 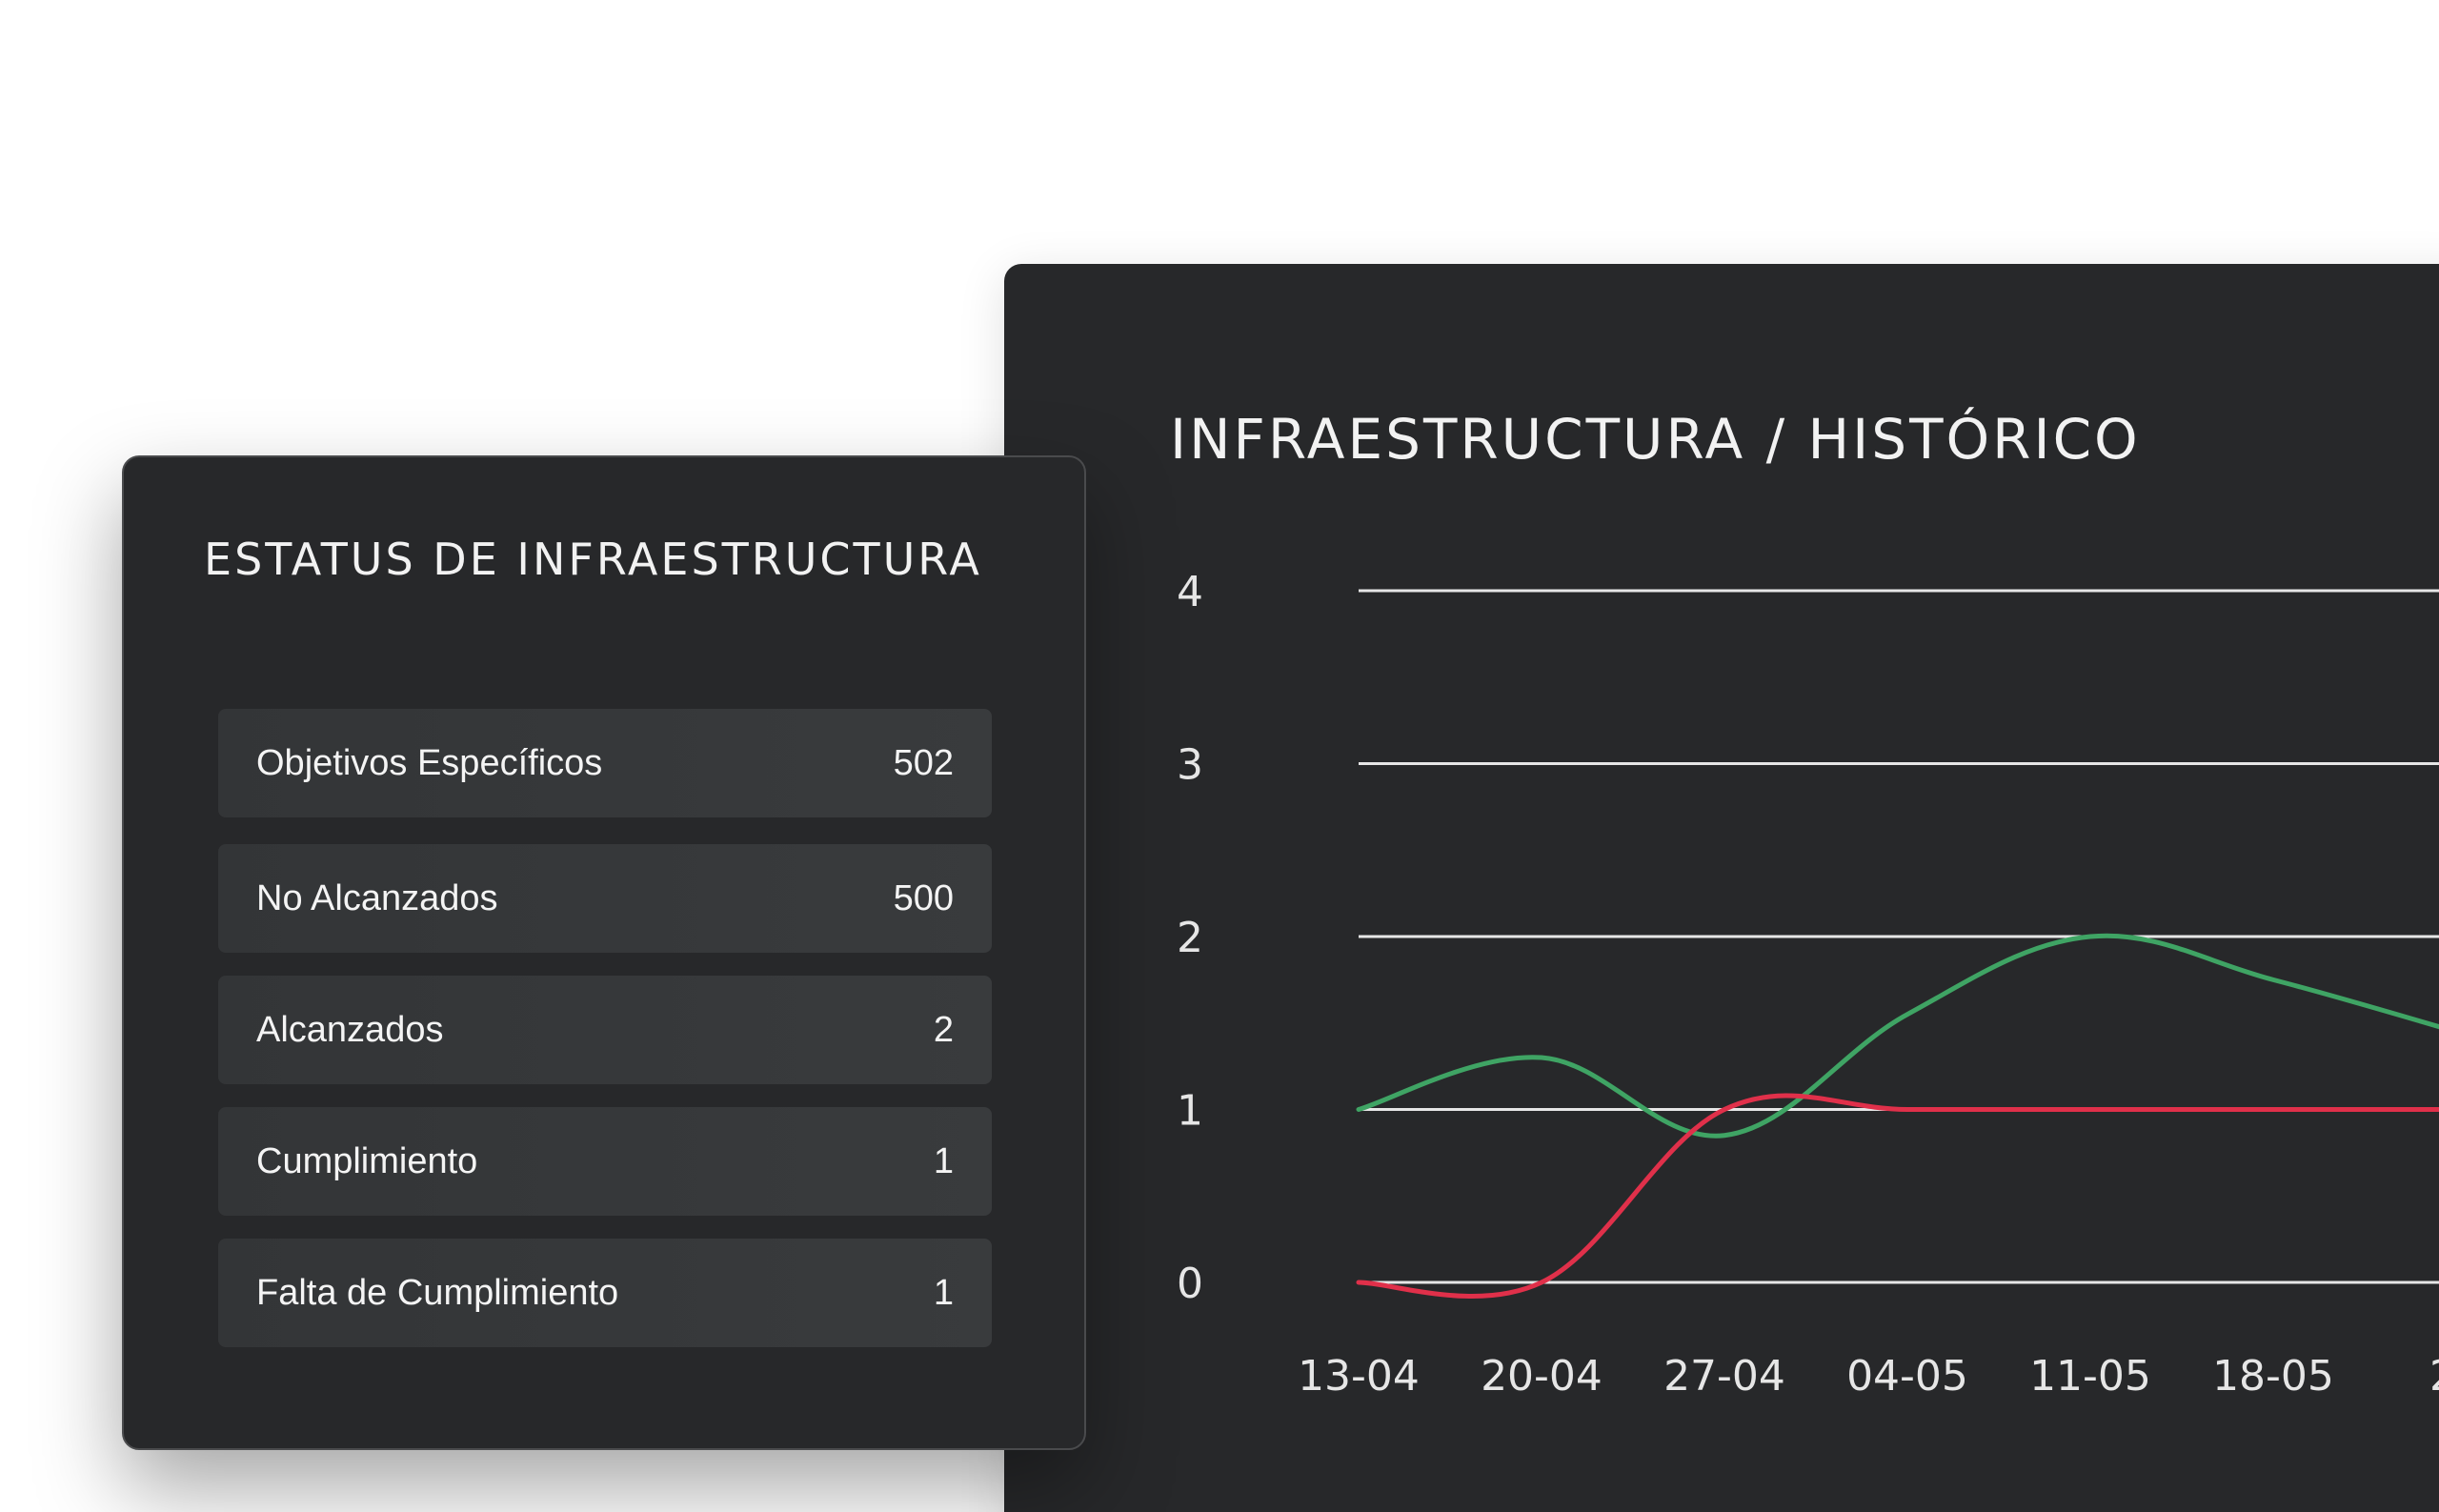 I want to click on status-card-title: ESTATUS DE INFRAESTRUCTURA, so click(x=593, y=560).